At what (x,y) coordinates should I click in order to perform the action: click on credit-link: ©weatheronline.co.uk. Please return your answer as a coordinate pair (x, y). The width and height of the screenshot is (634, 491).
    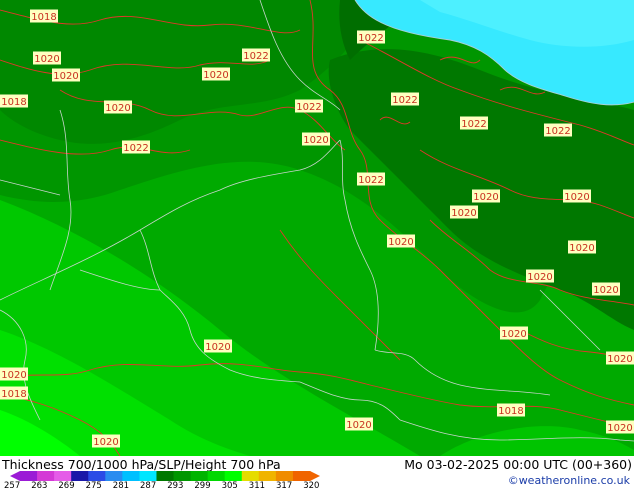
    Looking at the image, I should click on (569, 480).